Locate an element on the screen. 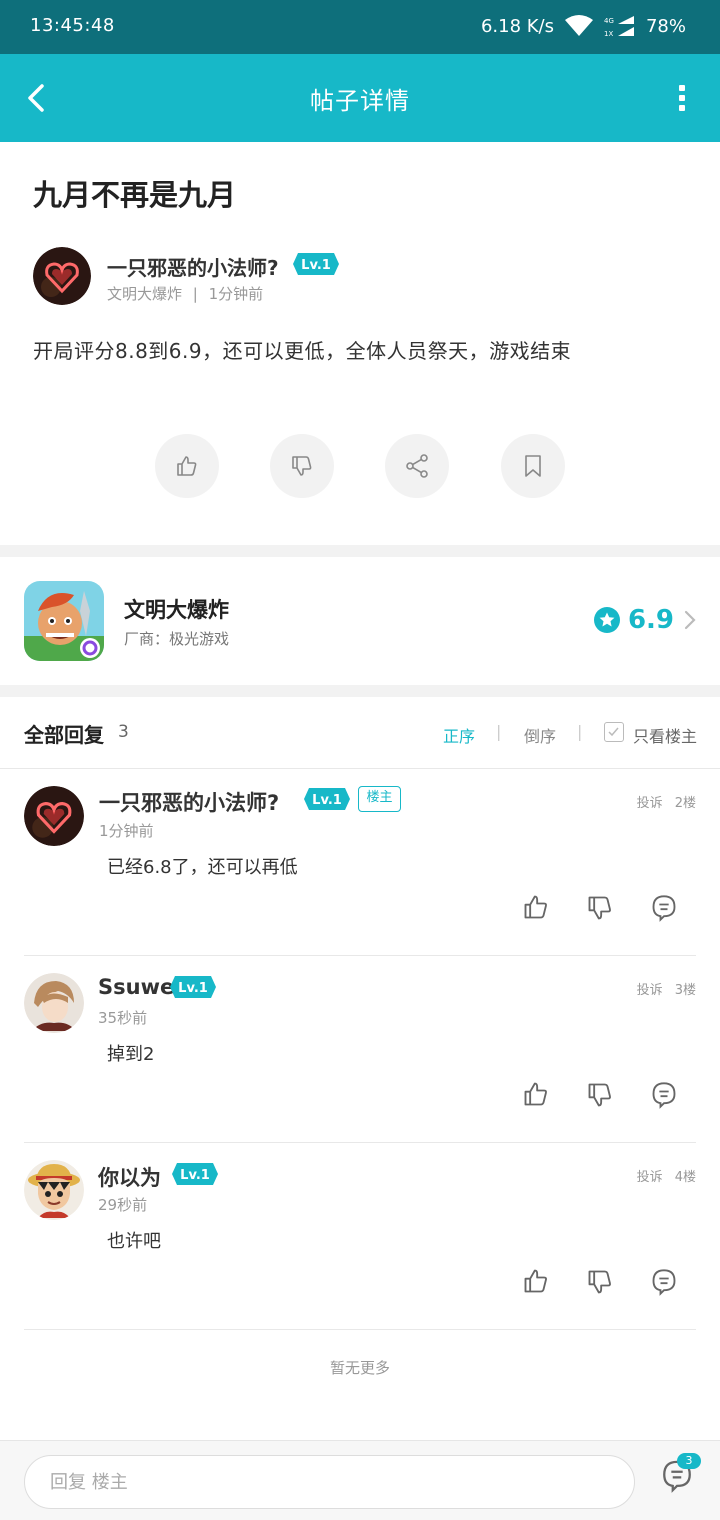 This screenshot has width=720, height=1520. reply-text: 已经6.8了，还可以再低 is located at coordinates (202, 867).